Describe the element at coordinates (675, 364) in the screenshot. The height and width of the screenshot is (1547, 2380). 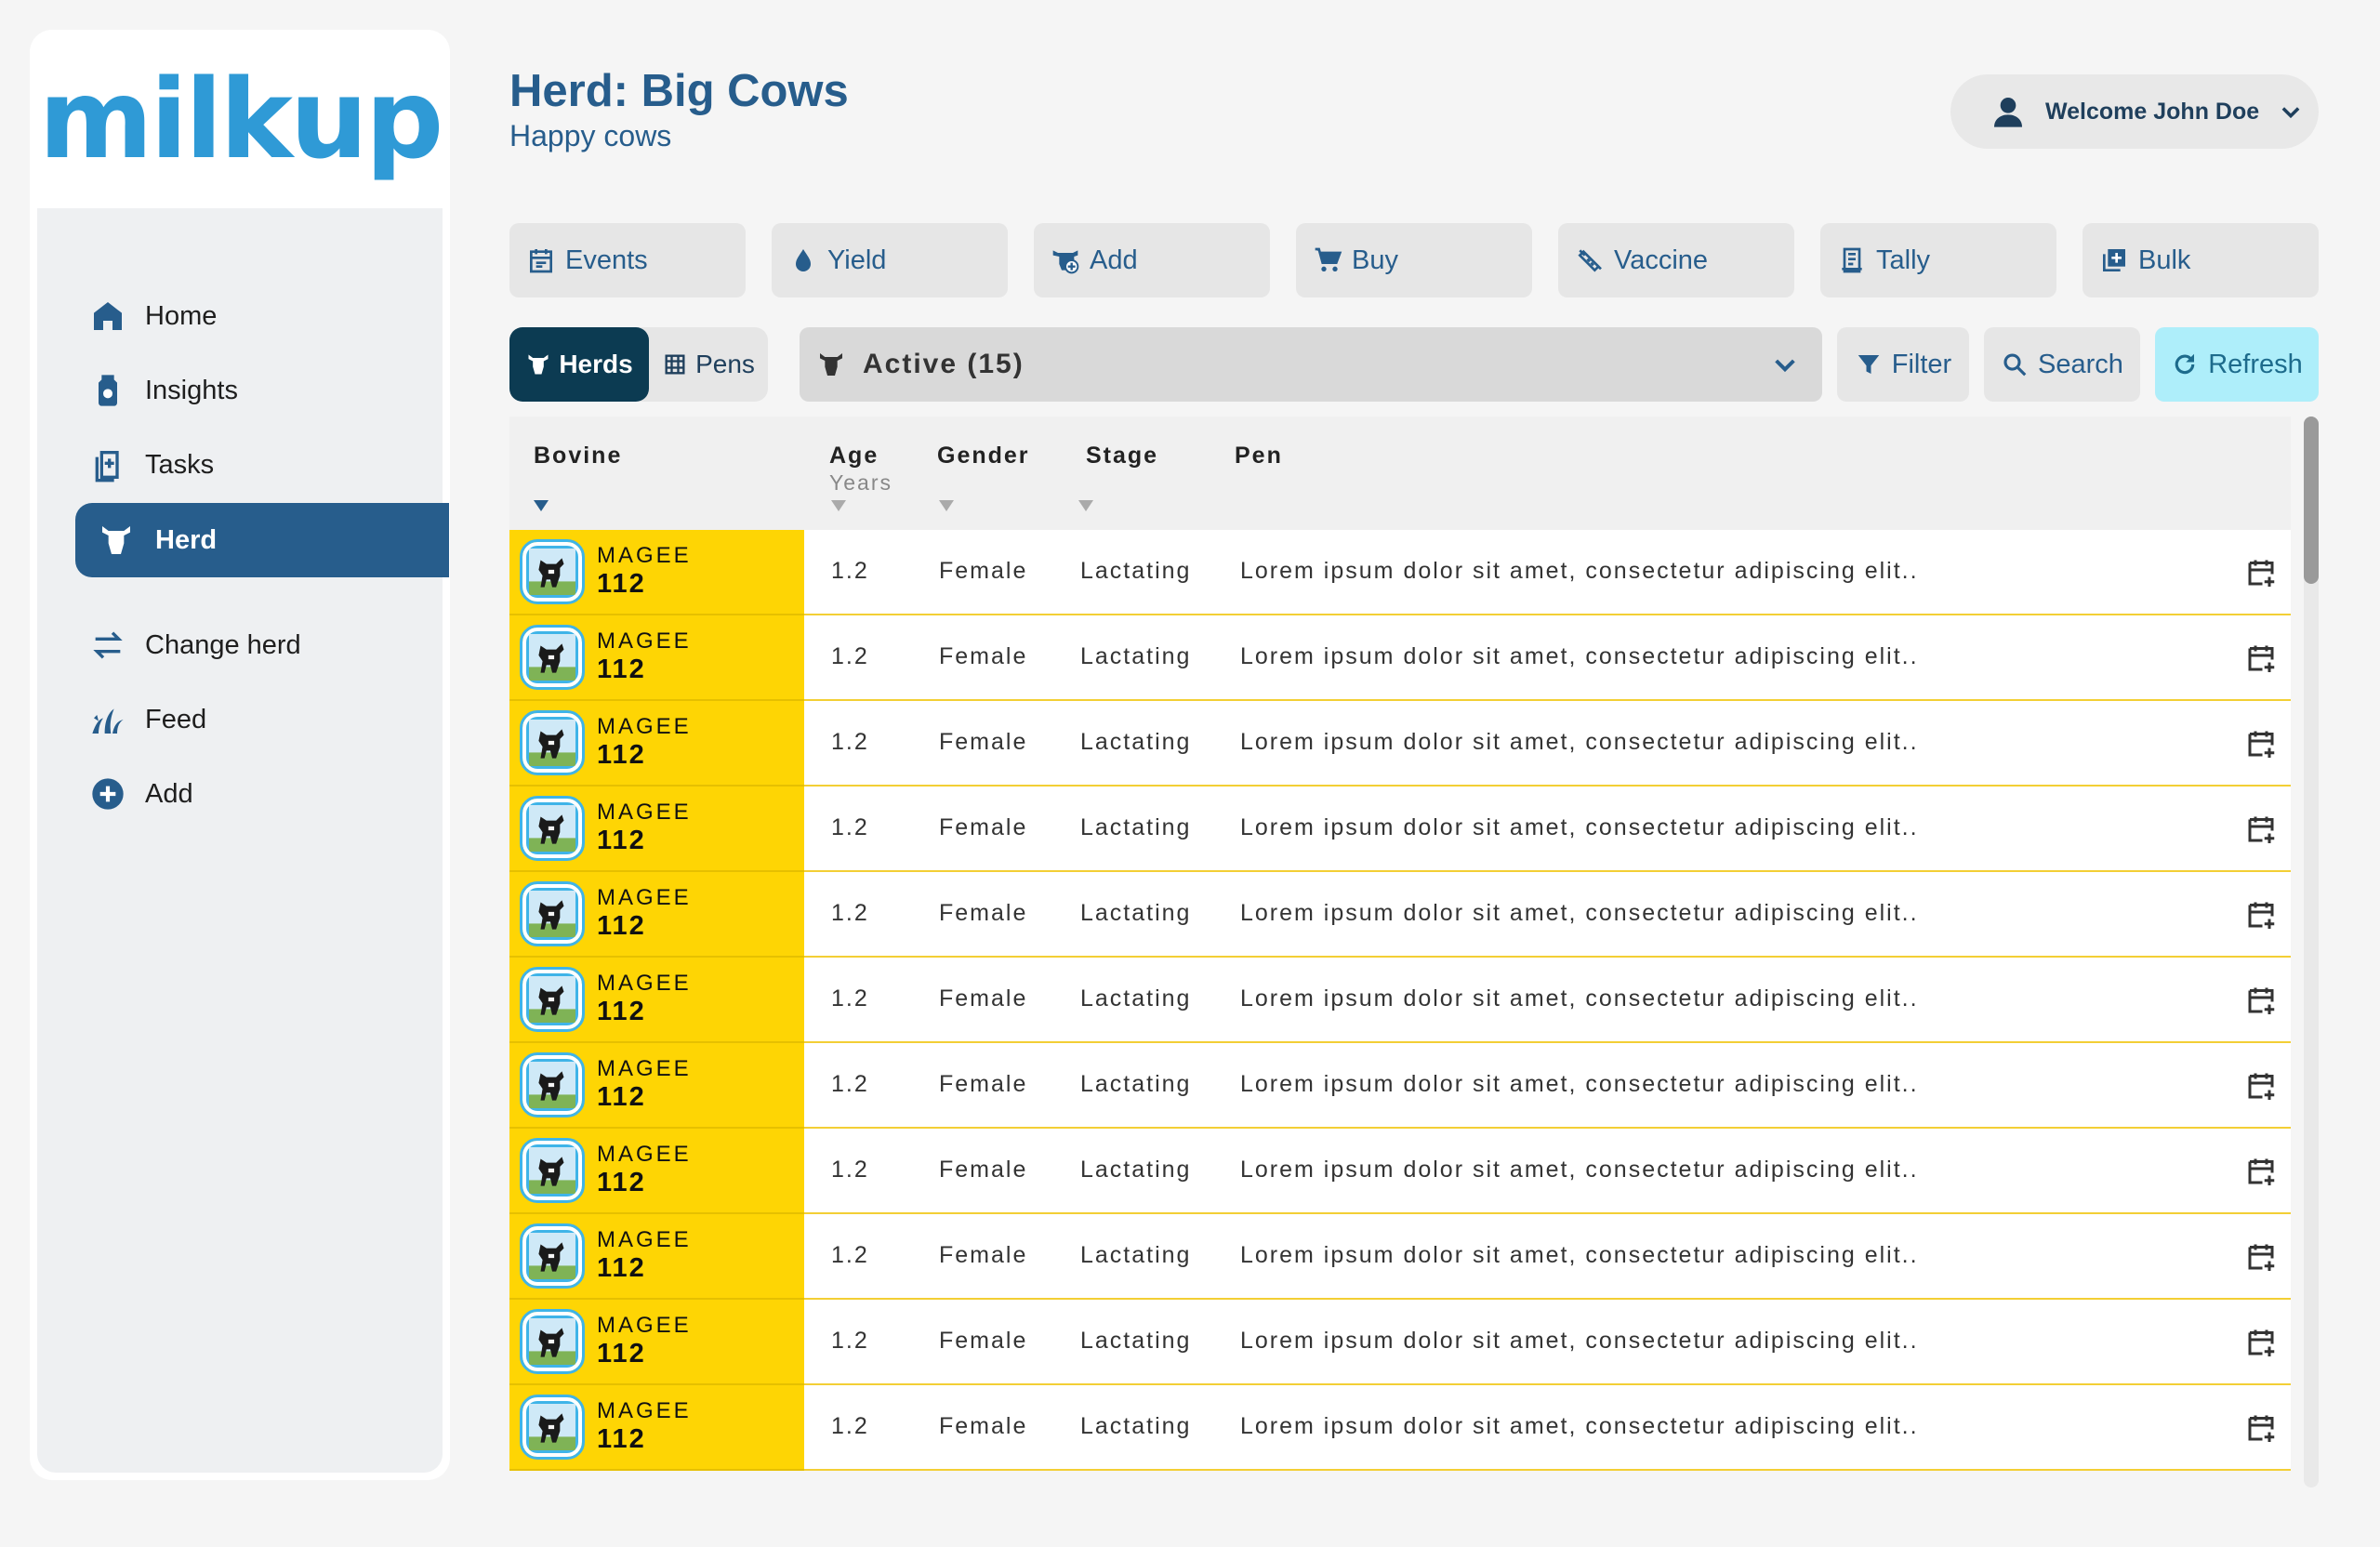
I see `grid-icon` at that location.